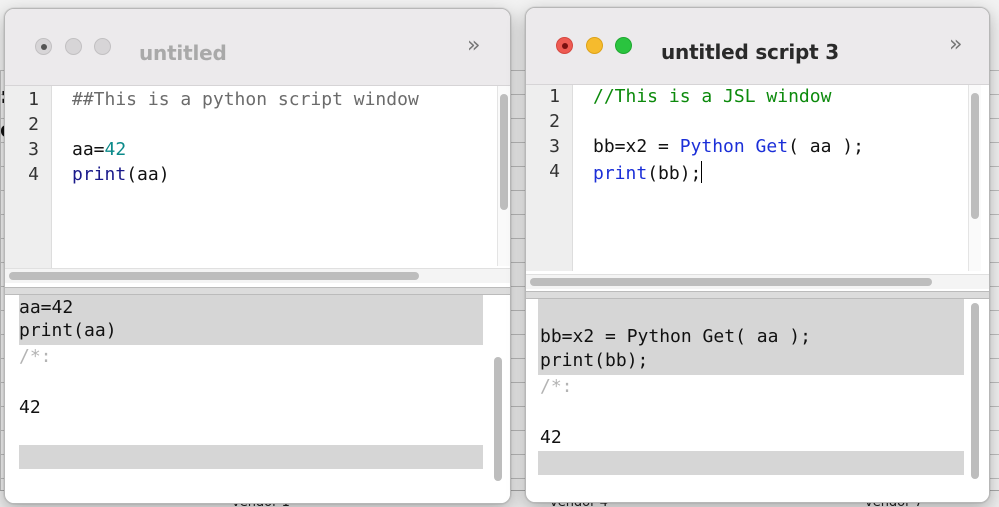 The image size is (999, 507). What do you see at coordinates (750, 52) in the screenshot?
I see `window-title: untitled script 3` at bounding box center [750, 52].